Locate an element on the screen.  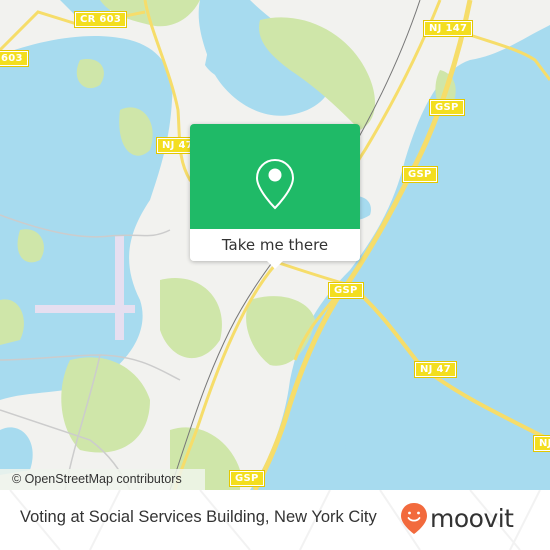
road-shield-cr603: CR 603 is located at coordinates (100, 19).